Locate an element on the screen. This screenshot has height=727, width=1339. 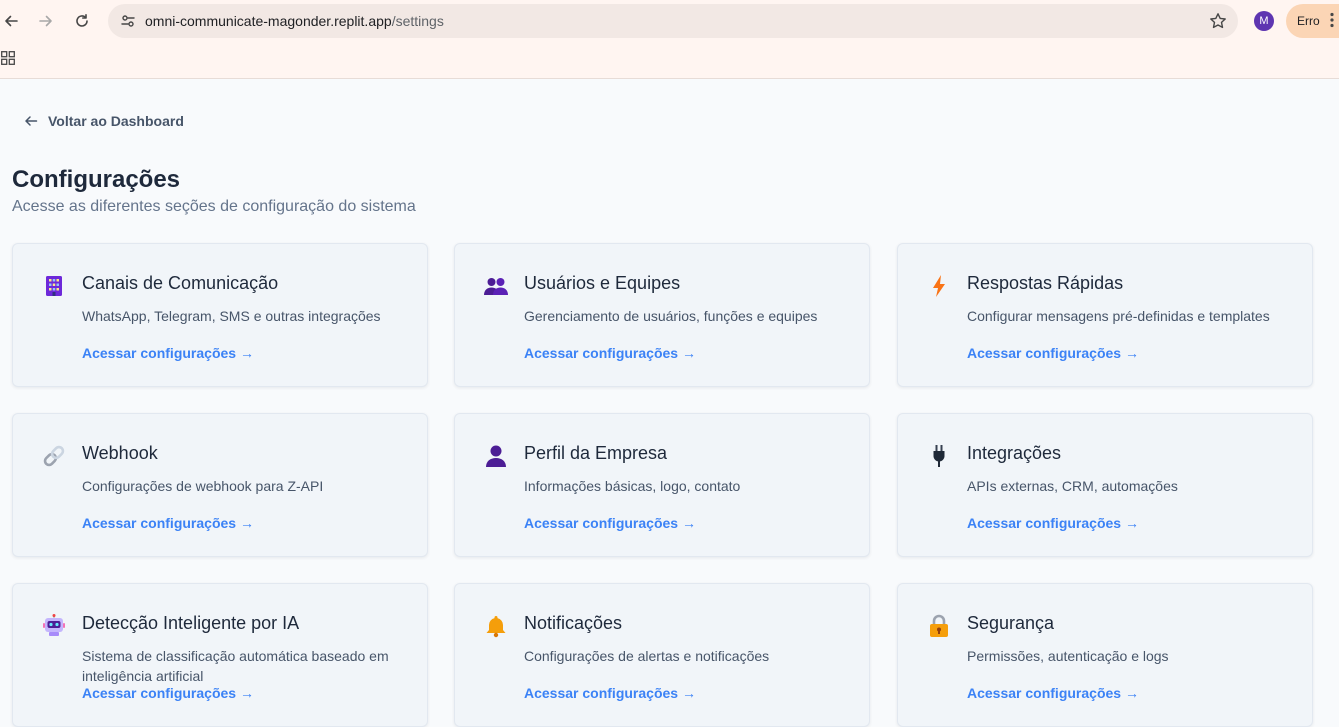
bell-icon is located at coordinates (496, 626).